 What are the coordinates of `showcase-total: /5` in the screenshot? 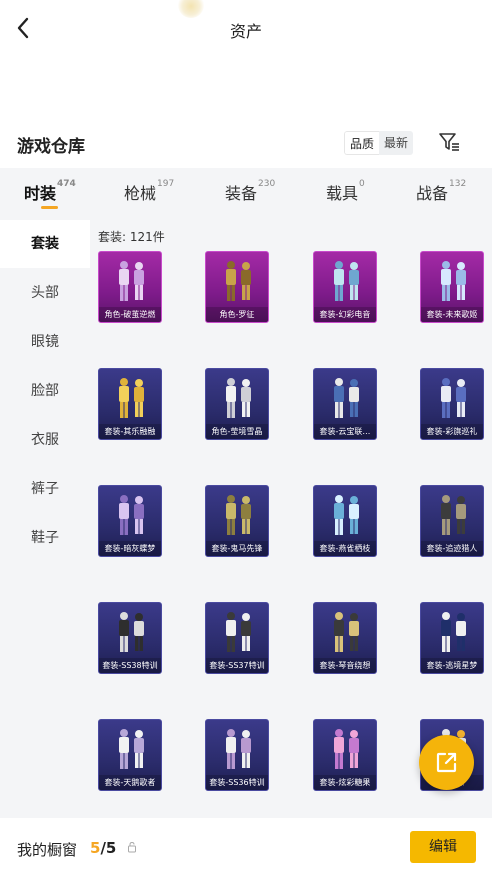 It's located at (108, 848).